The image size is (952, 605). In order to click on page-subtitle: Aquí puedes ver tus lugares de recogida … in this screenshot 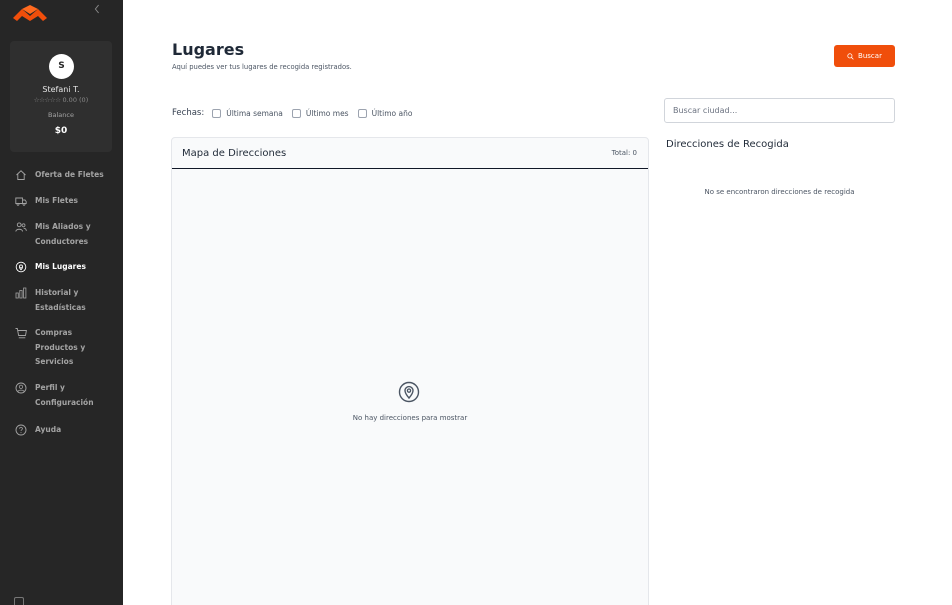, I will do `click(262, 67)`.